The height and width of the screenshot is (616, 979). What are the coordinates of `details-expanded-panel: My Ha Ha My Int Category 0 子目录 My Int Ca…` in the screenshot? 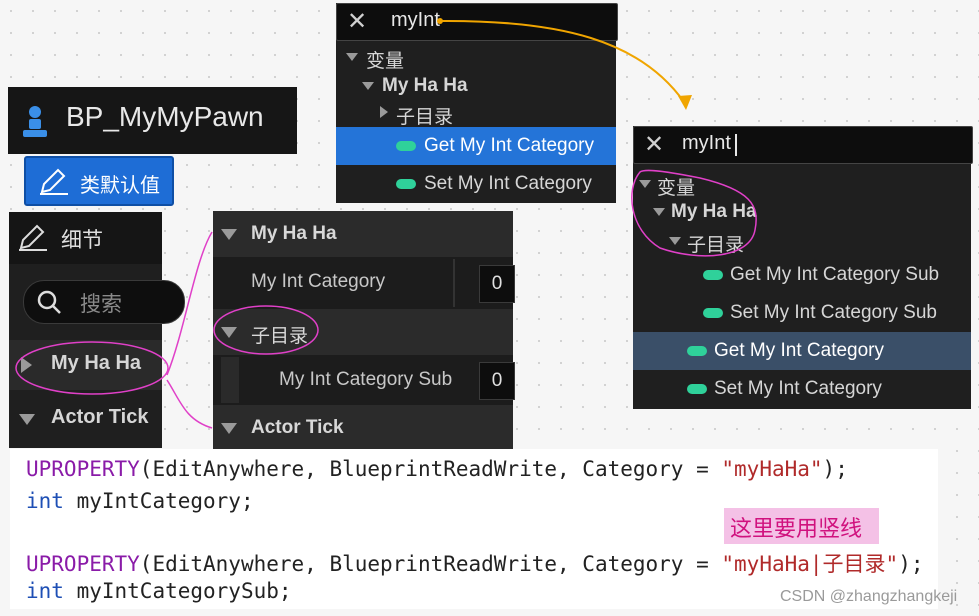 It's located at (364, 330).